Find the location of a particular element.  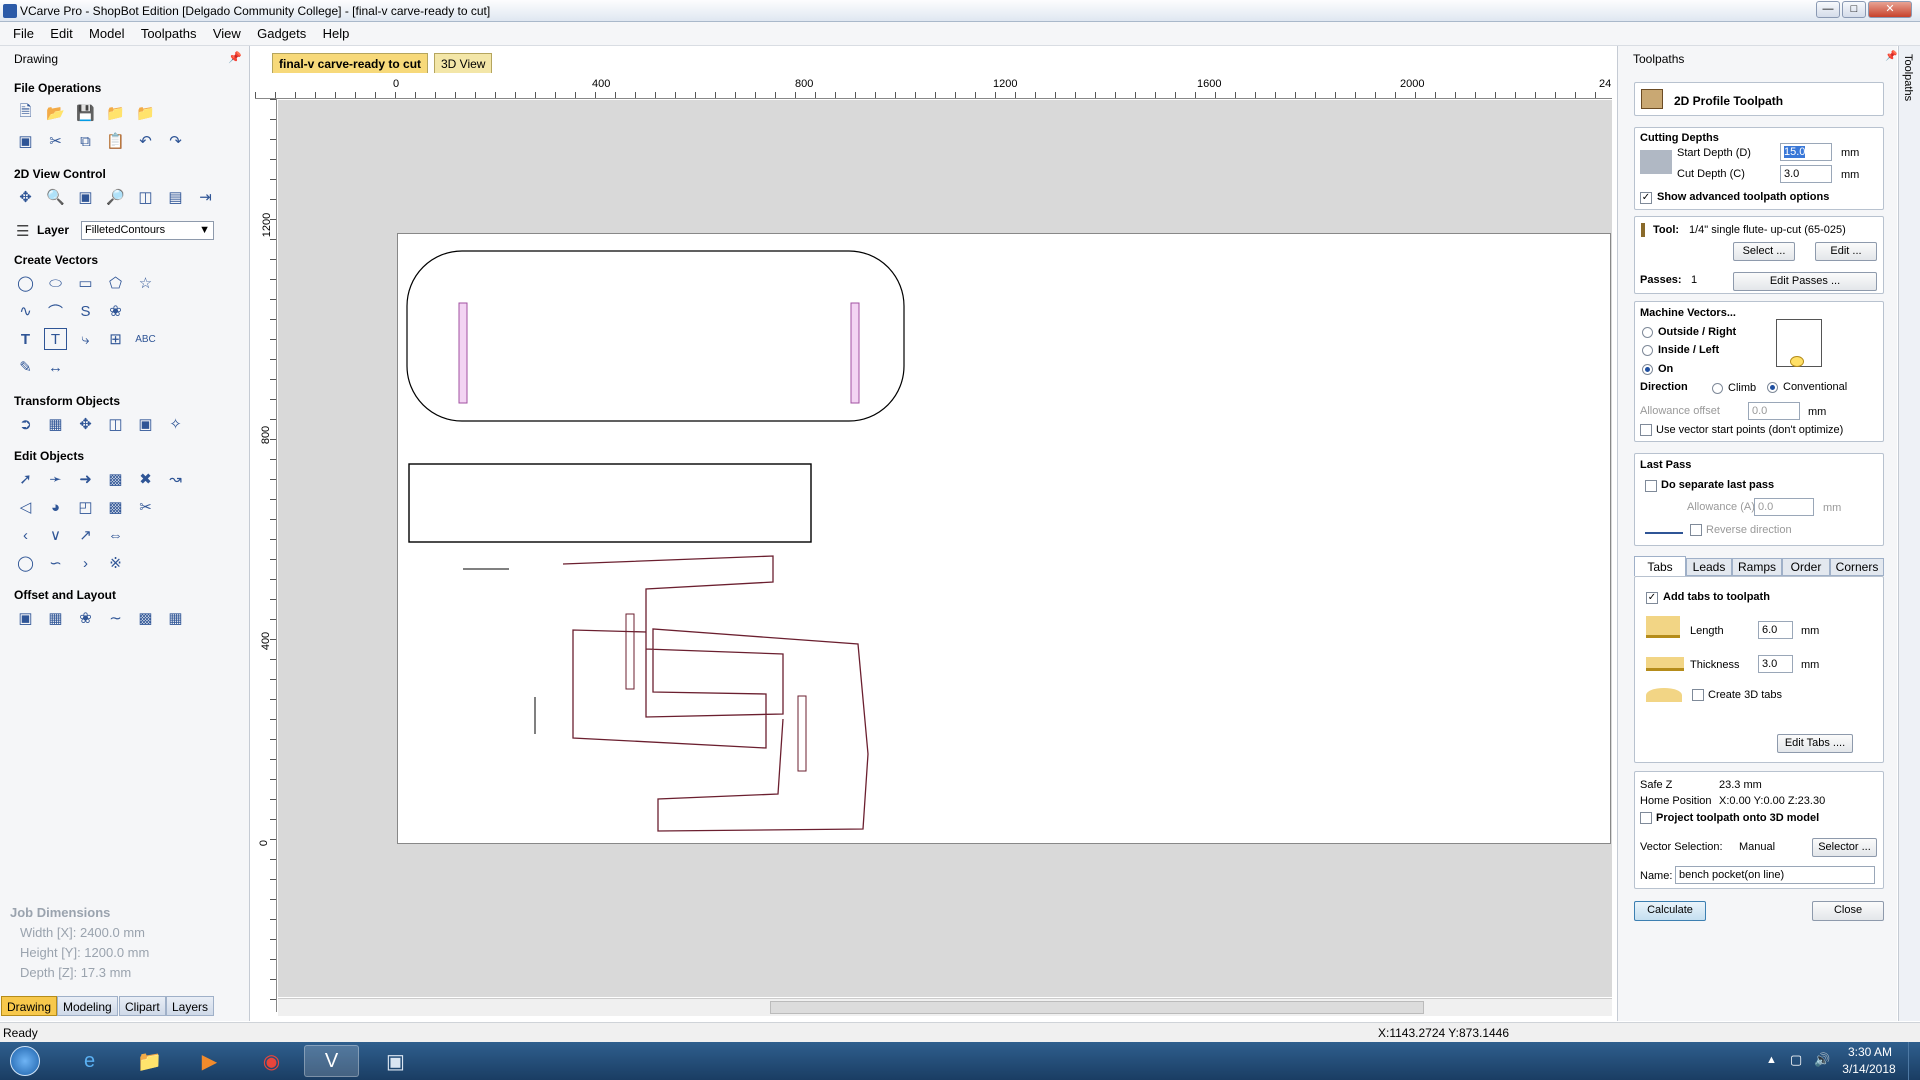

separate-last-pass-checkbox is located at coordinates (1651, 486).